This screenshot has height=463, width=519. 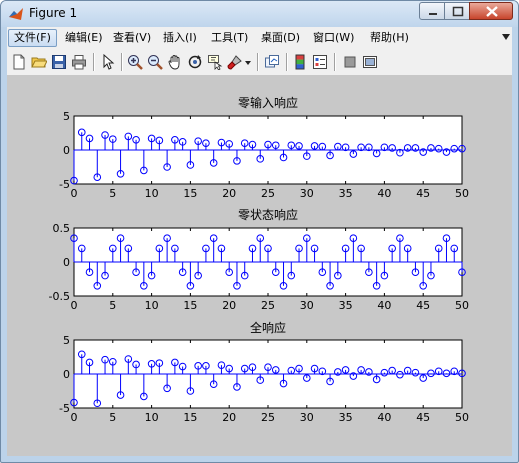 I want to click on y-tick-label: 0.5, so click(x=62, y=228).